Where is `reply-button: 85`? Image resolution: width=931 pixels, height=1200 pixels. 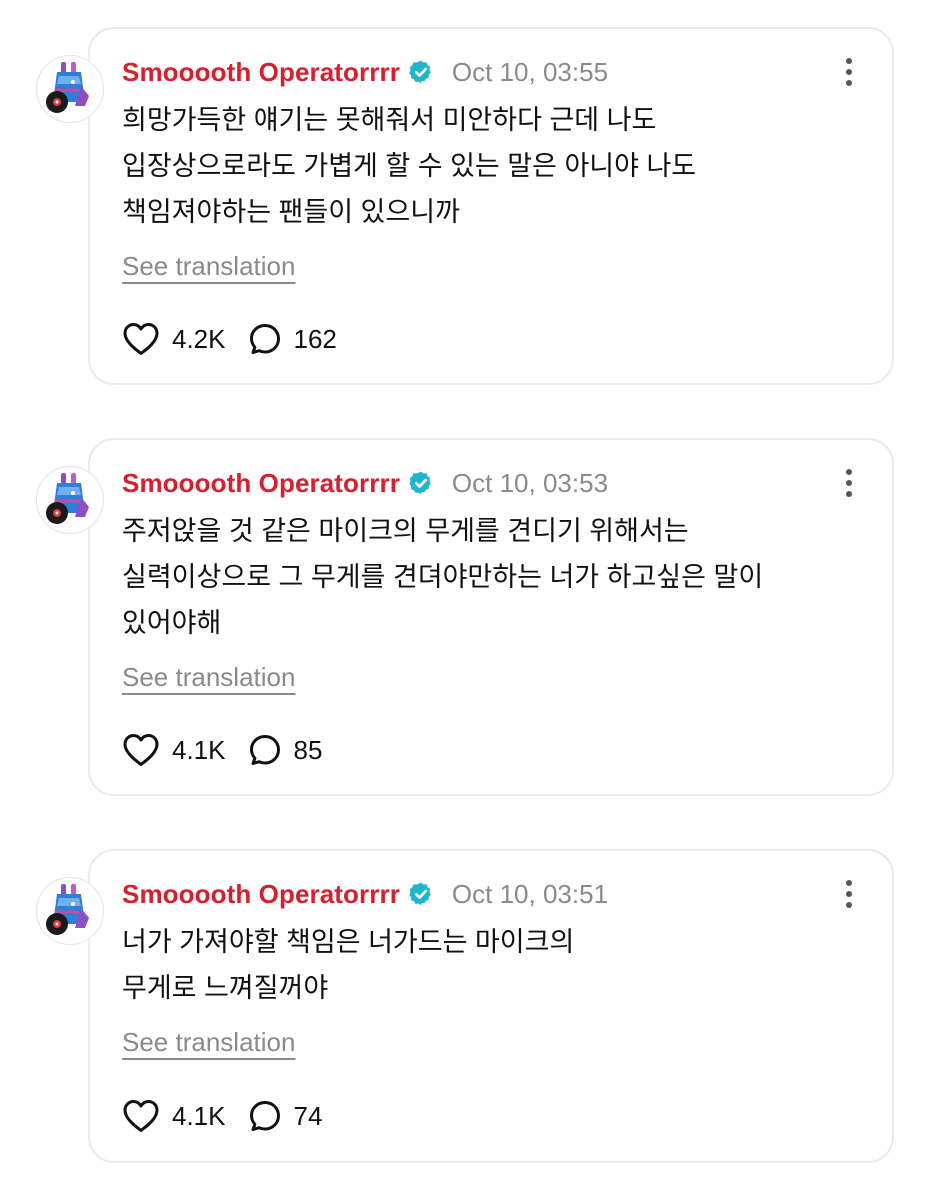 reply-button: 85 is located at coordinates (285, 750).